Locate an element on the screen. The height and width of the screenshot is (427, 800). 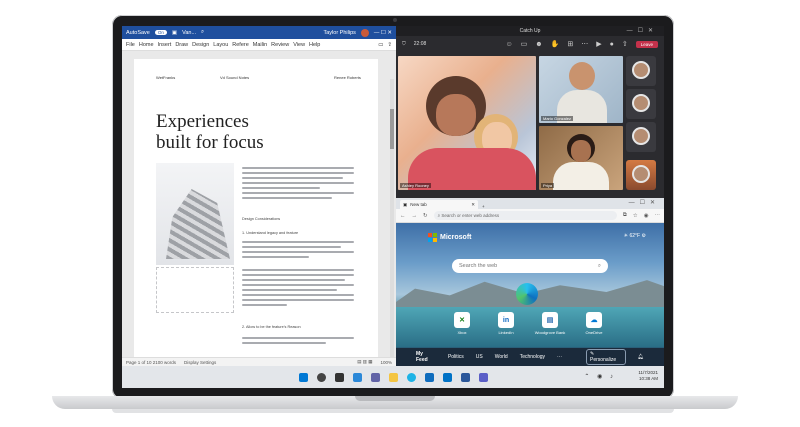
mic-icon: ● is located at coordinates (612, 44).